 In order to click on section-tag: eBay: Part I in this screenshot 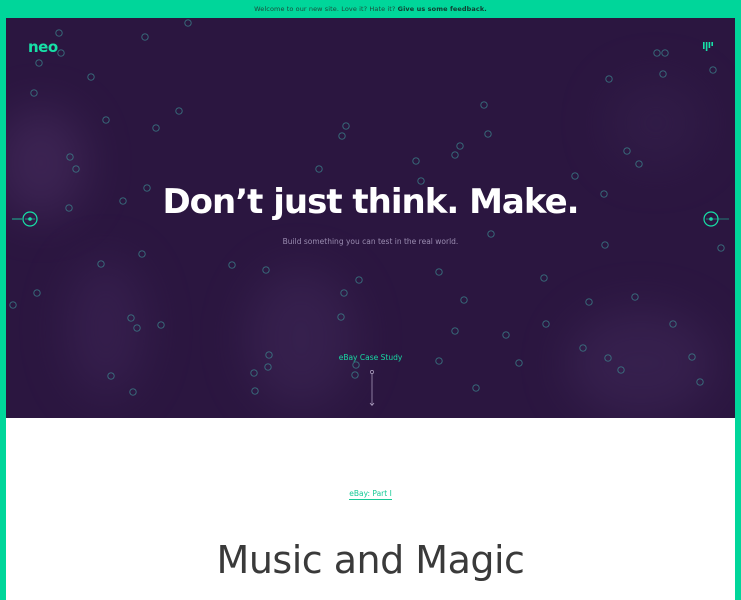, I will do `click(370, 494)`.